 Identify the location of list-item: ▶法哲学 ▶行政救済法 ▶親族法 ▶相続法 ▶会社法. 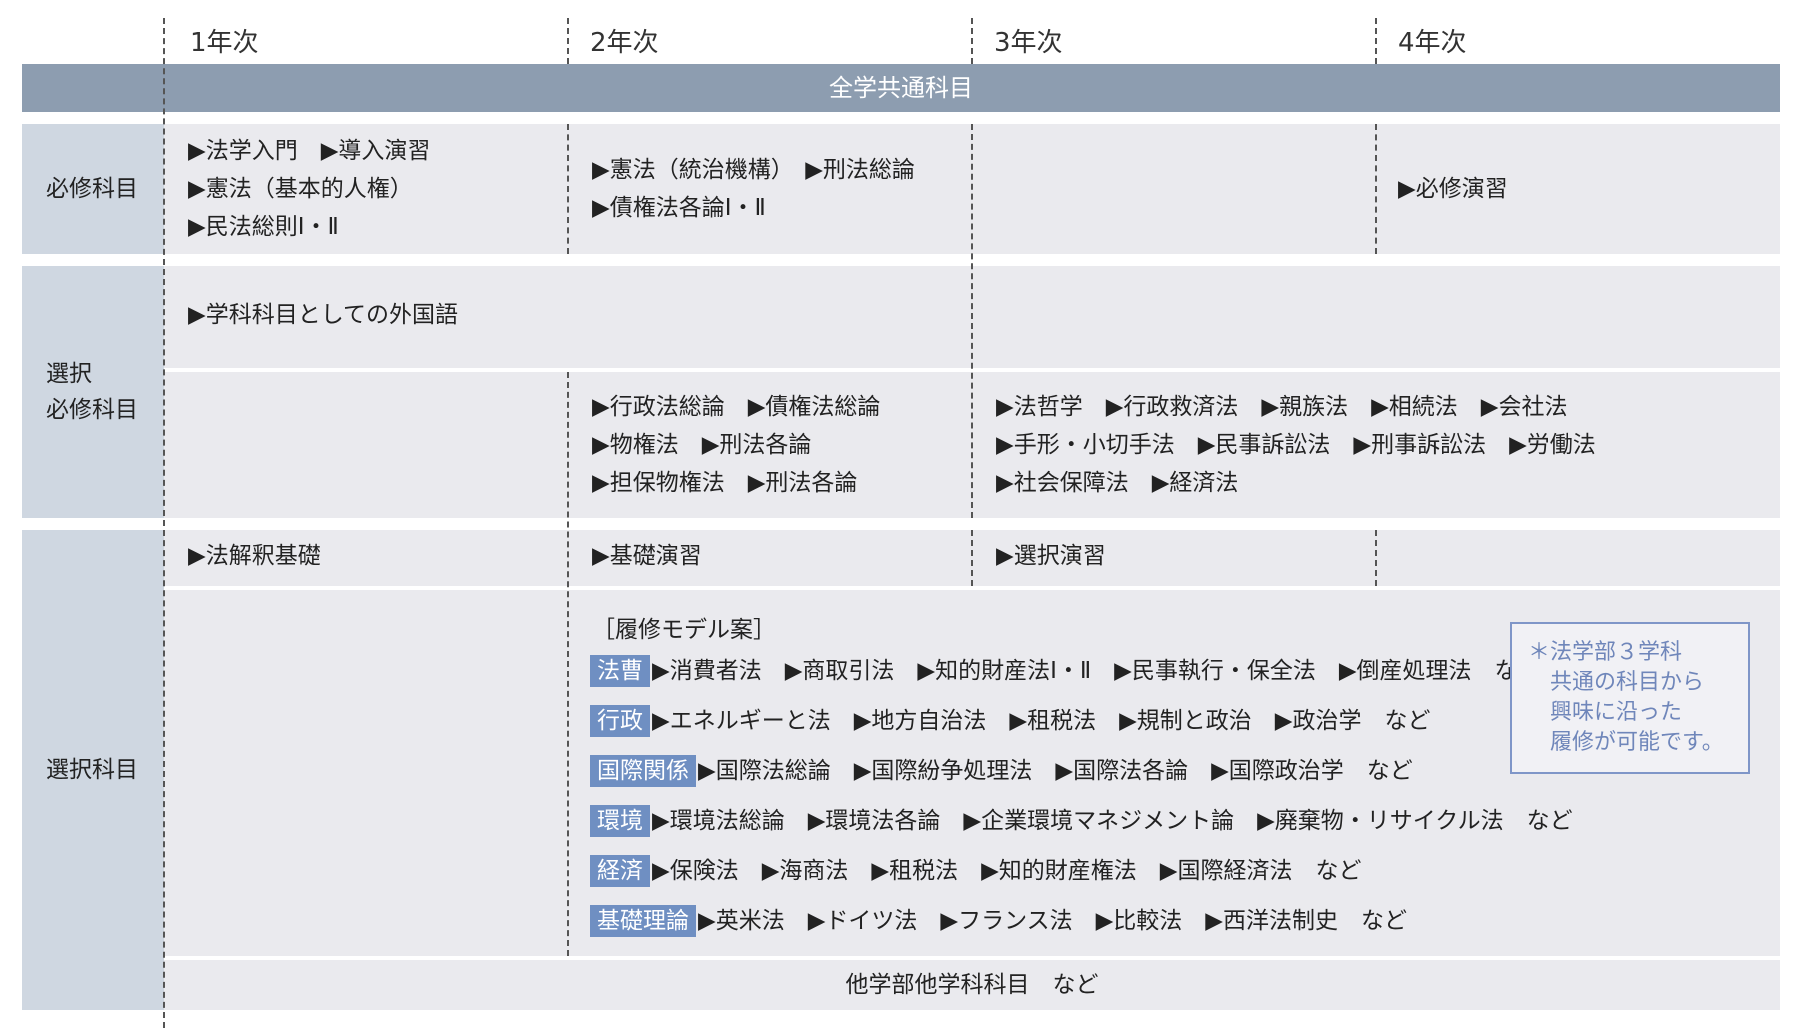
(1282, 407).